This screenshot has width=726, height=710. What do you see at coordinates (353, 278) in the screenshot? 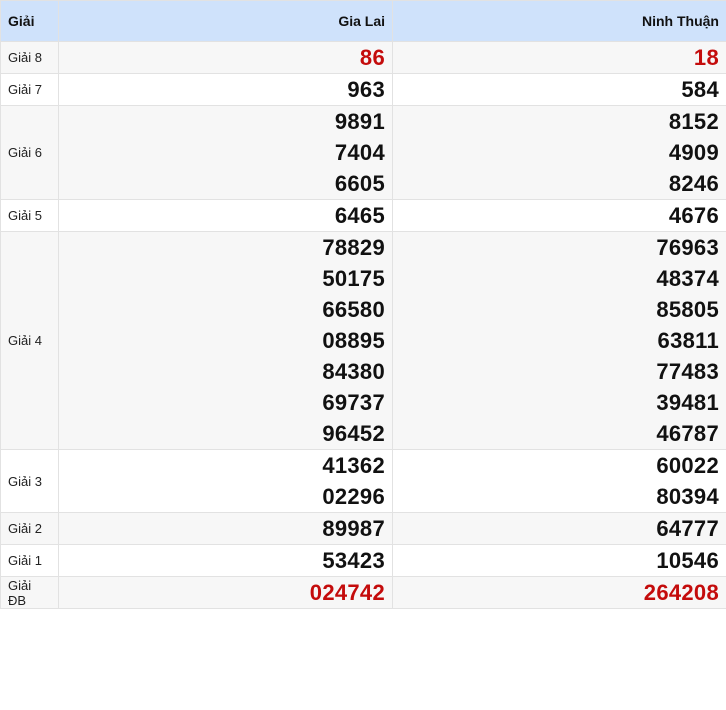
I see `winning-number: 50175` at bounding box center [353, 278].